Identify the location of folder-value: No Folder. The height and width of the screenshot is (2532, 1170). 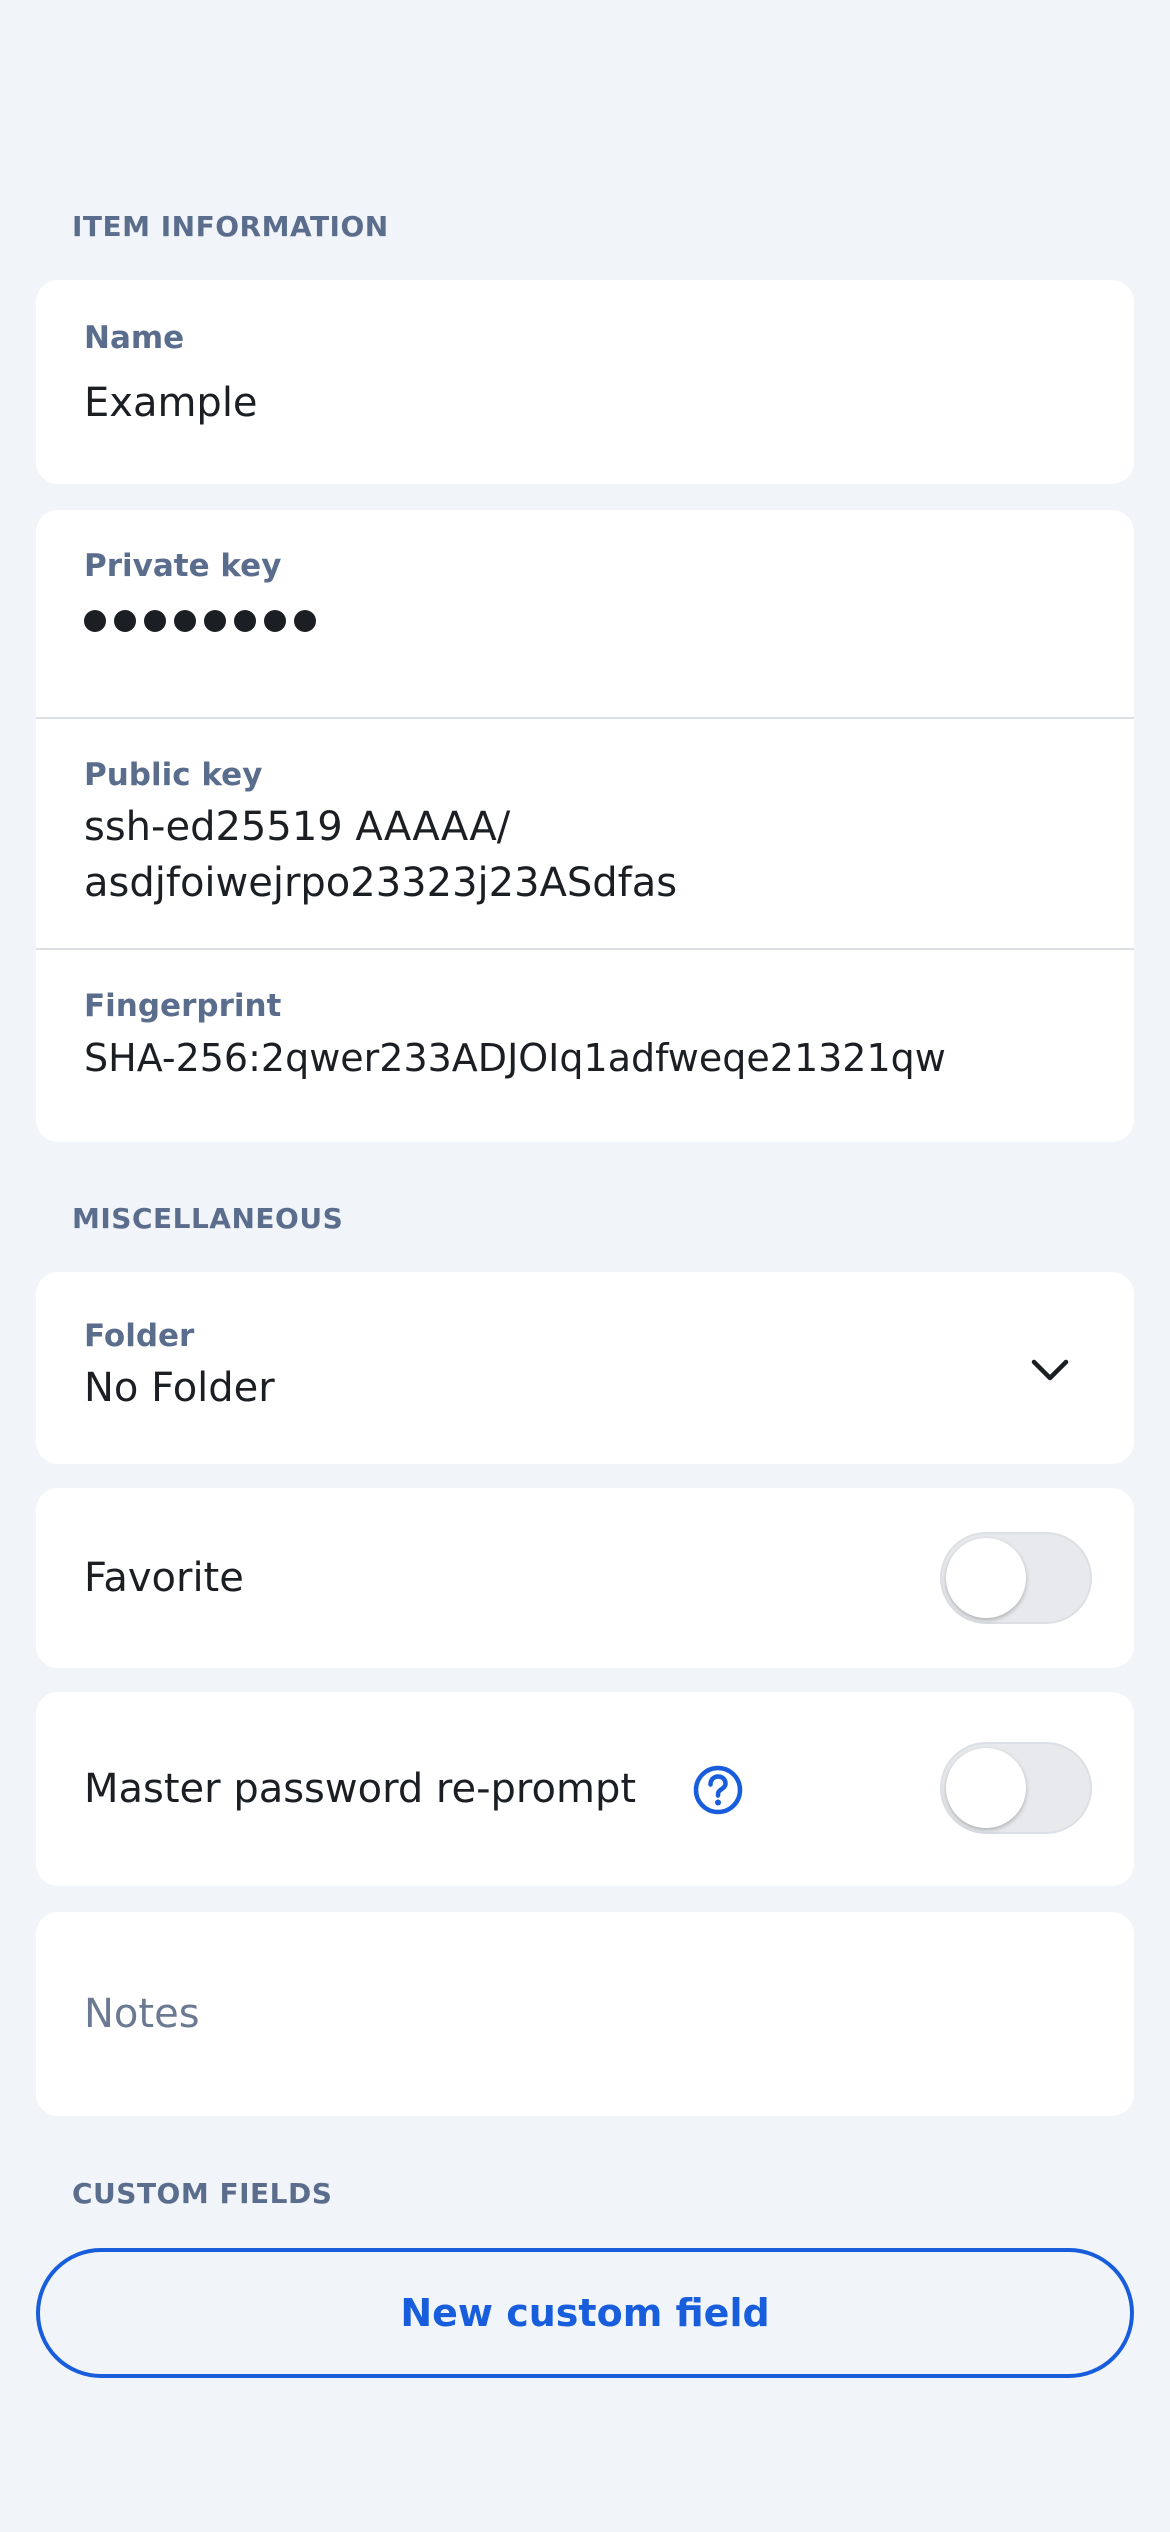
(179, 1388).